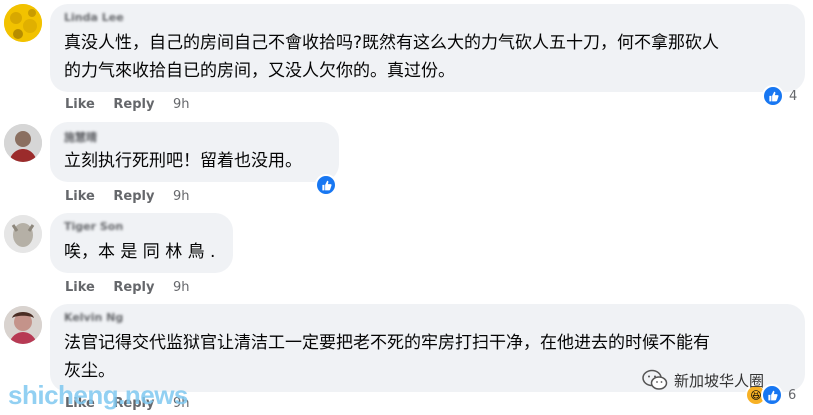  I want to click on brand-watermark: 新加坡华人圈, so click(703, 380).